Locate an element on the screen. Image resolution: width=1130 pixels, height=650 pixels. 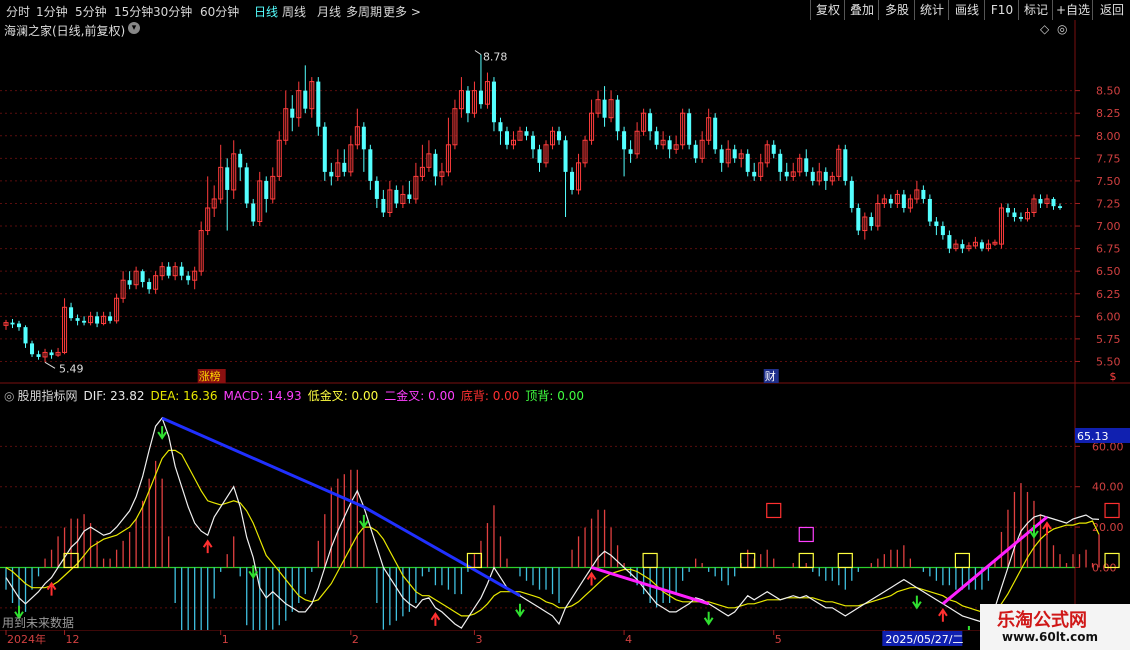
indicator-value-5: 底背: 0.00 is located at coordinates (490, 396).